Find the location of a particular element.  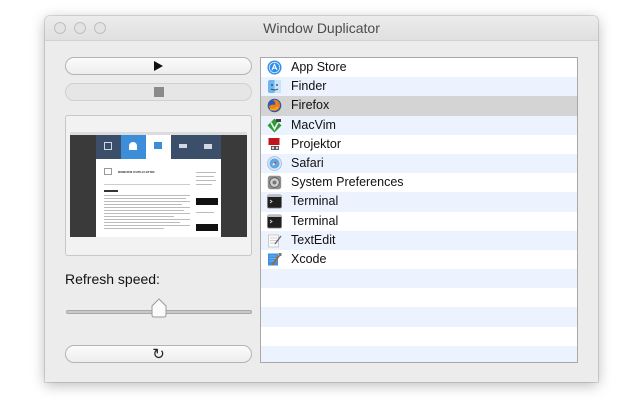

list-item-label: Finder is located at coordinates (309, 86).